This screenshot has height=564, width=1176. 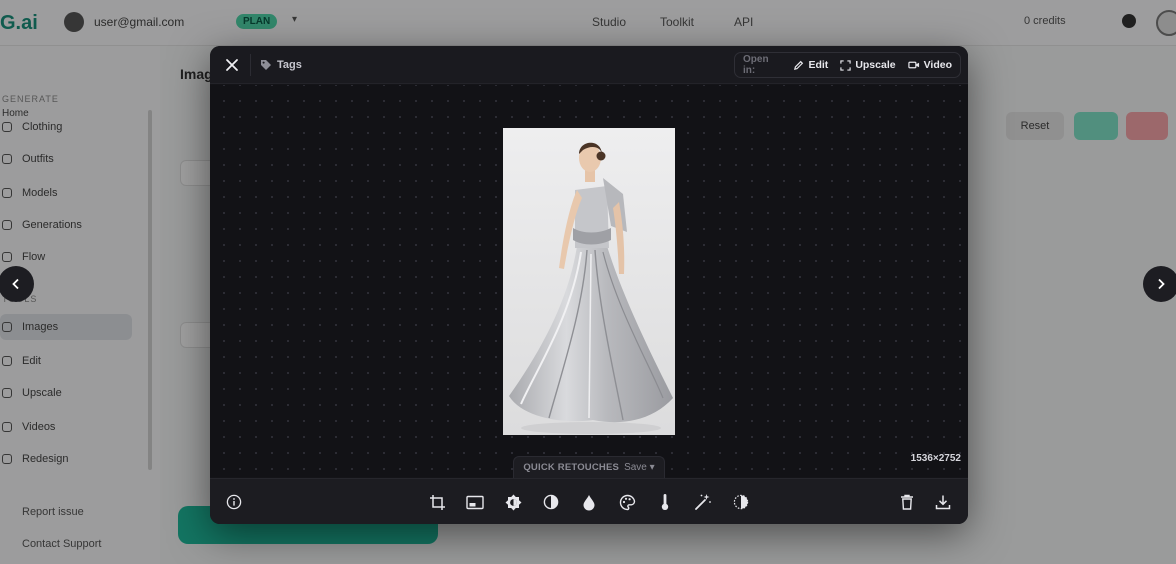 I want to click on image-dimensions: 1536×2752, so click(x=935, y=458).